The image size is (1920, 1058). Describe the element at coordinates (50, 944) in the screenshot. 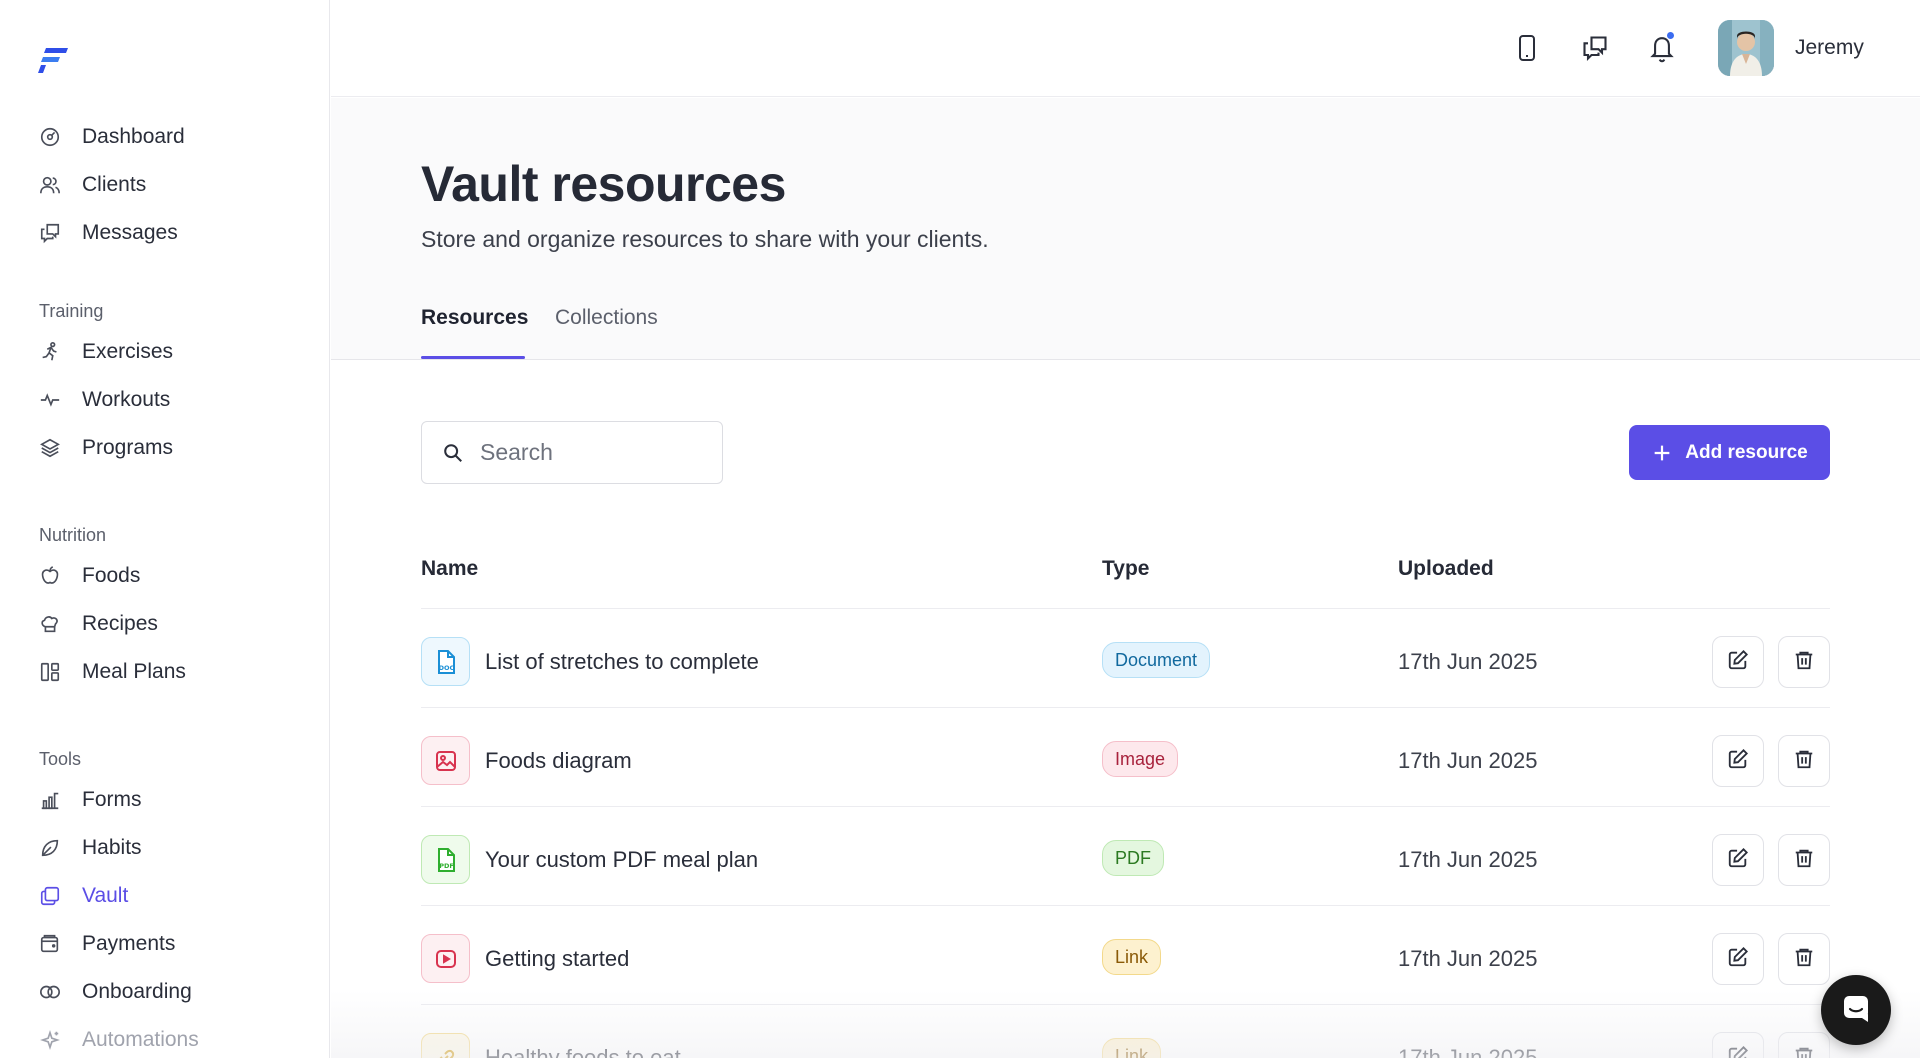

I see `wallet-icon` at that location.